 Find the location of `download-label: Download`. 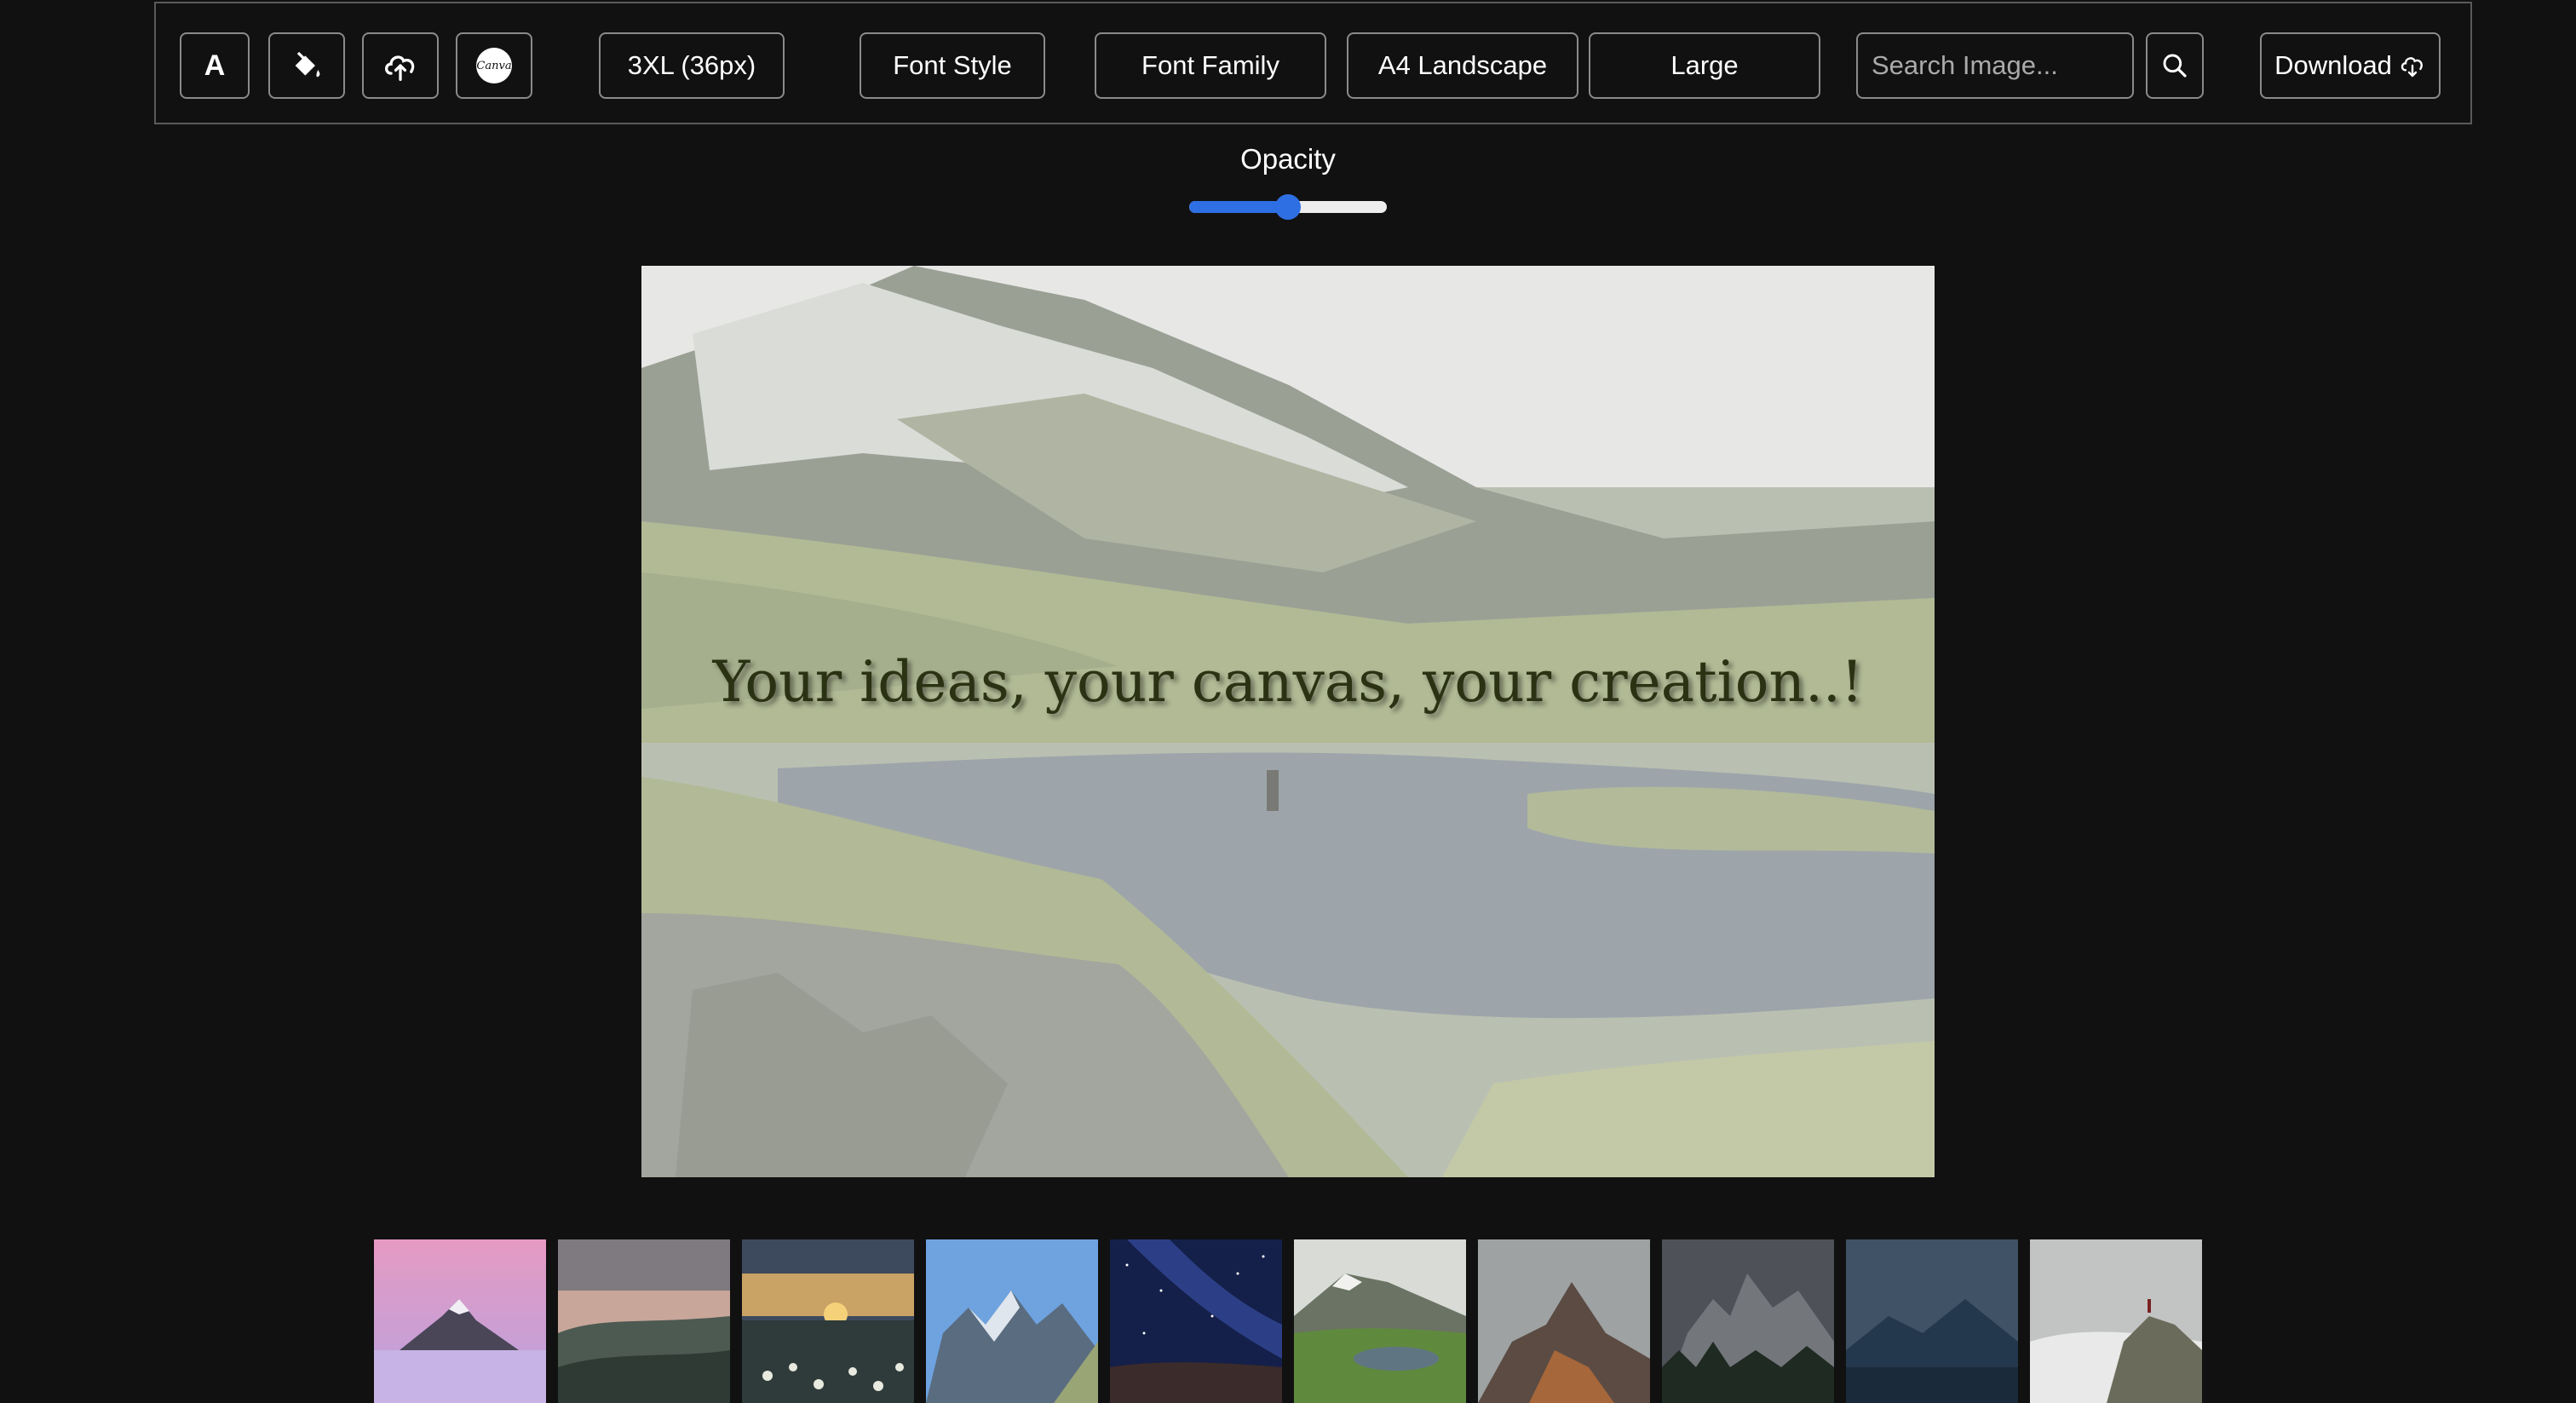

download-label: Download is located at coordinates (2333, 65).